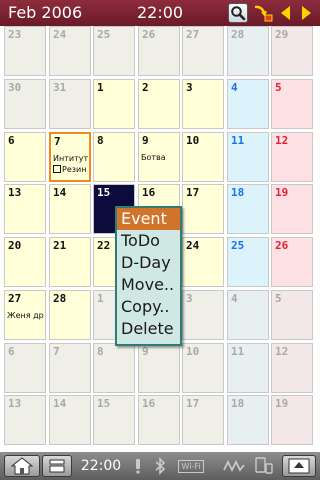  Describe the element at coordinates (234, 466) in the screenshot. I see `signal-wave-icon` at that location.